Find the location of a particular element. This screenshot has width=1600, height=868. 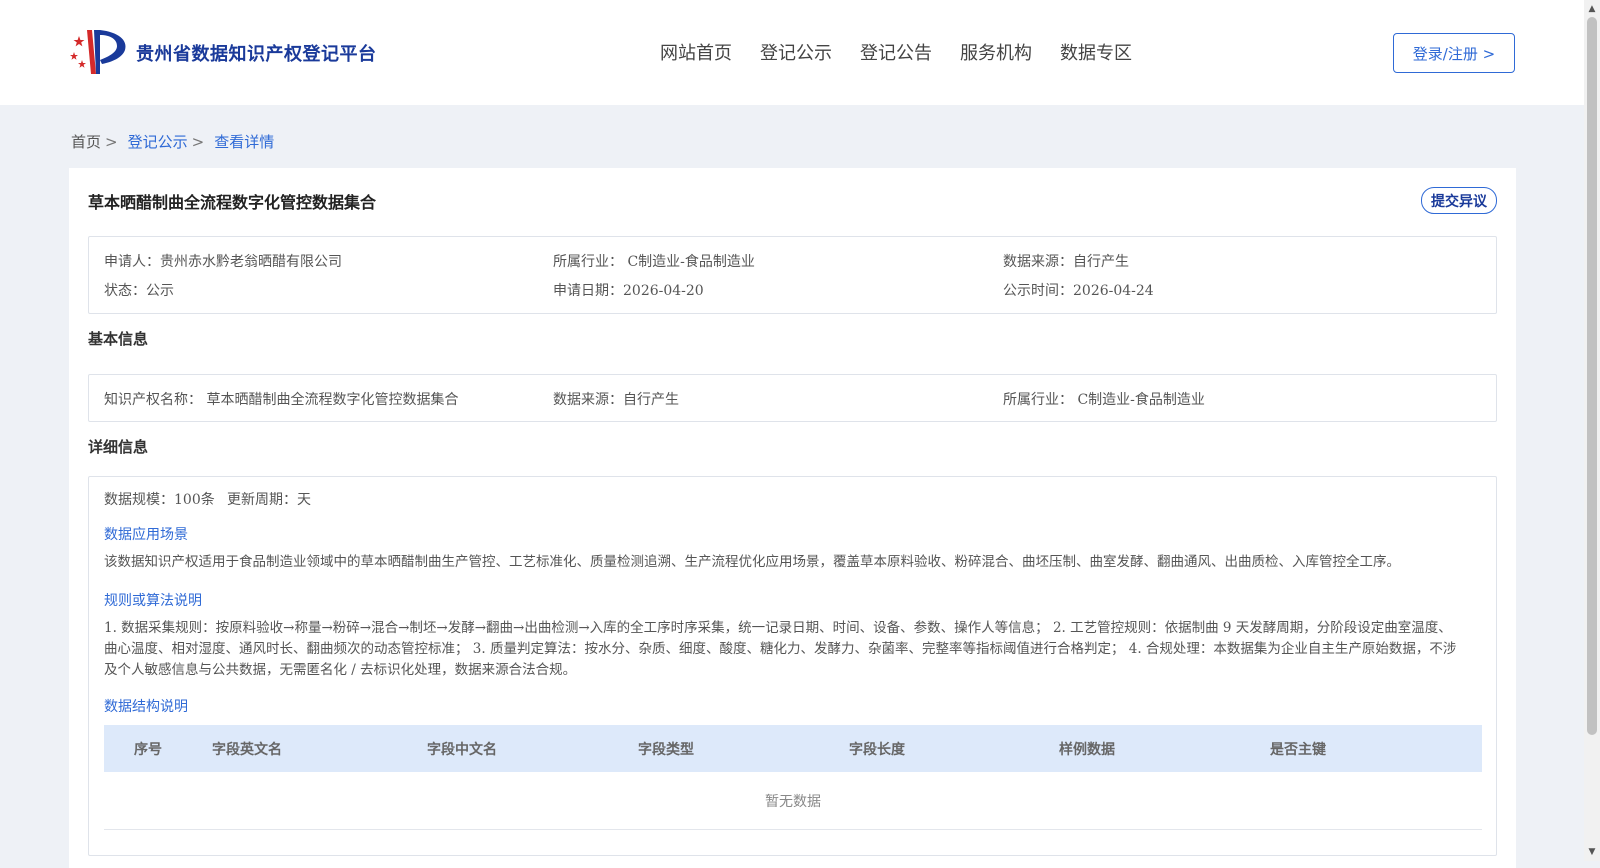

nav-item-data-zone: 数据专区 is located at coordinates (1096, 52).